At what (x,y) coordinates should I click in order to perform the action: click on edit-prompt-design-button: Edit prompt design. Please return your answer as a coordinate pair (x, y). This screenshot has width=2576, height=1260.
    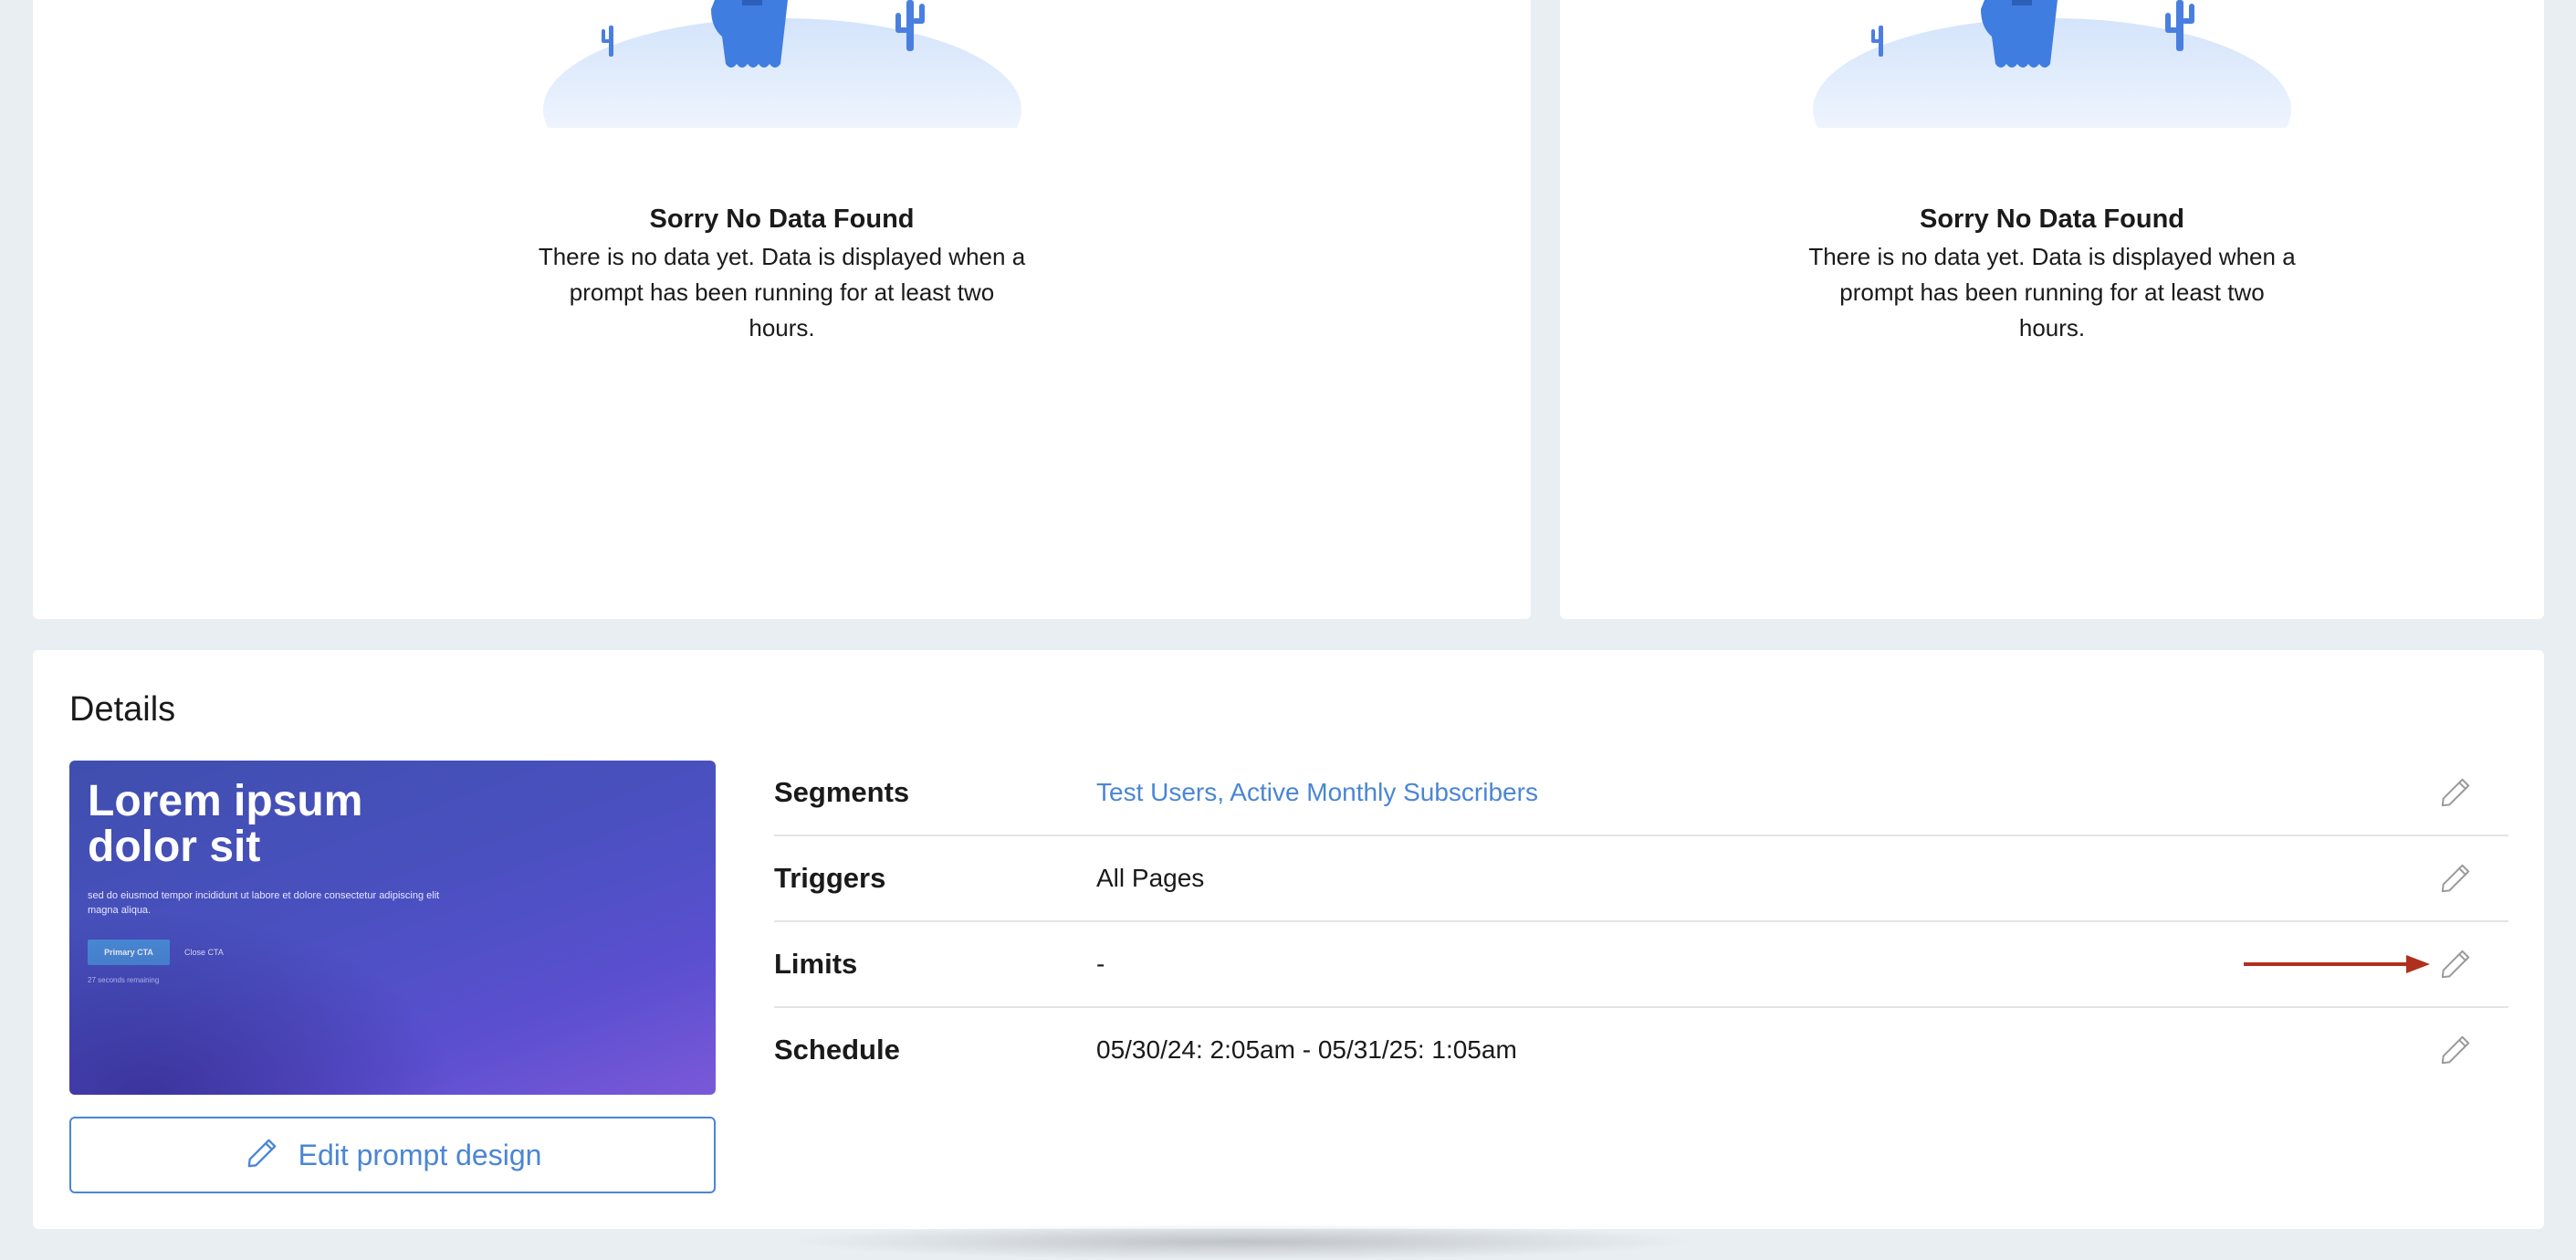
    Looking at the image, I should click on (392, 1155).